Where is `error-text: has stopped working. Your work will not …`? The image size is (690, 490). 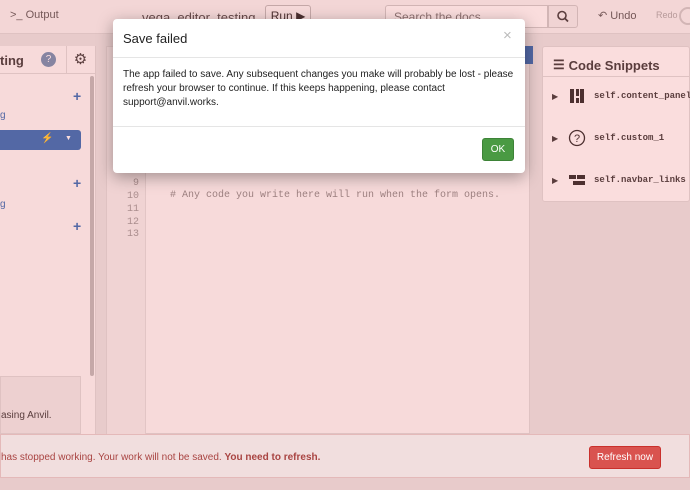
error-text: has stopped working. Your work will not … is located at coordinates (111, 457).